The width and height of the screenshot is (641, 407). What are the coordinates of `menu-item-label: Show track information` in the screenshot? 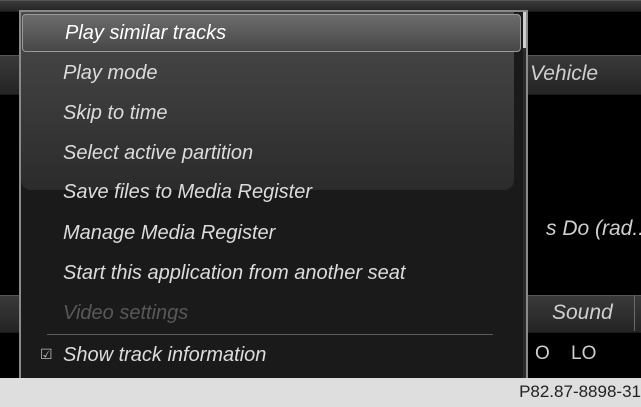 It's located at (165, 355).